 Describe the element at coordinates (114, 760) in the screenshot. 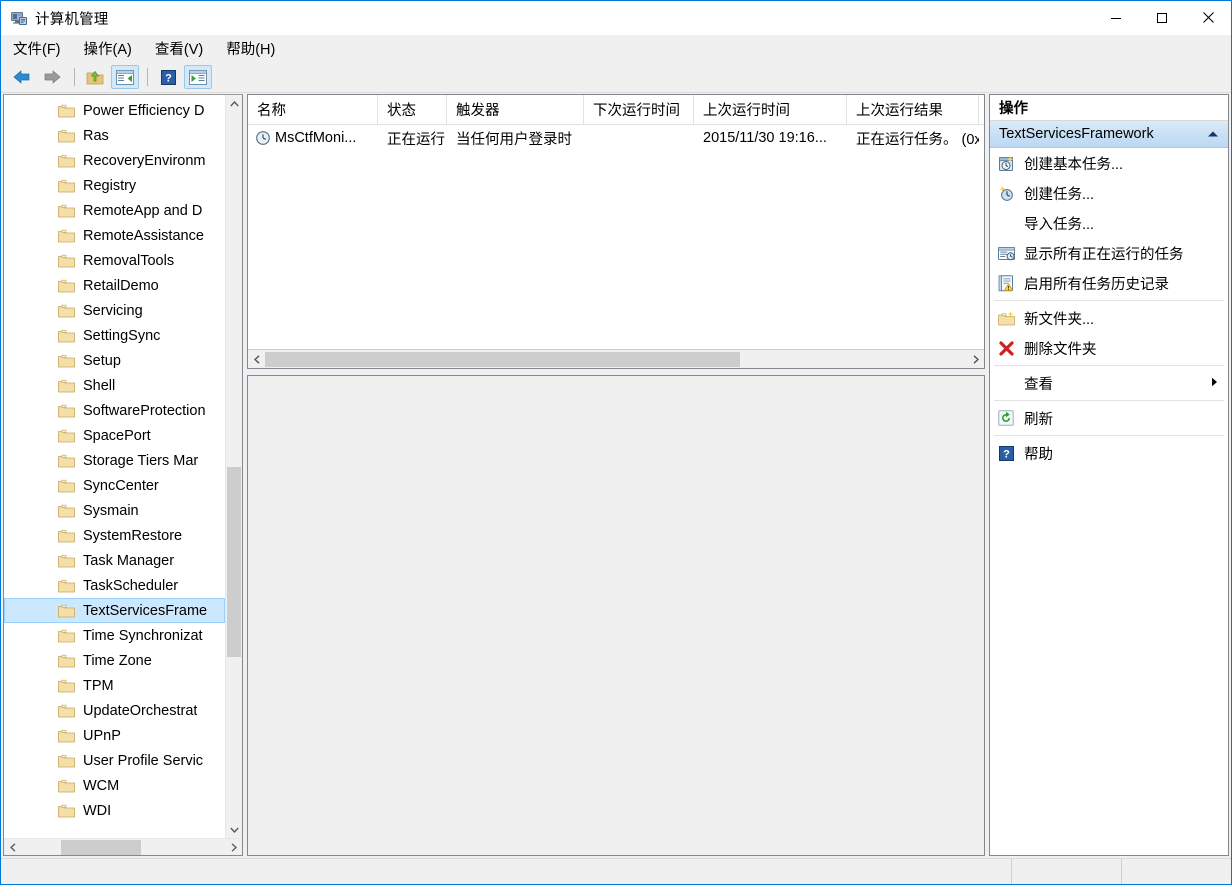

I see `tree-item: User Profile Servic` at that location.